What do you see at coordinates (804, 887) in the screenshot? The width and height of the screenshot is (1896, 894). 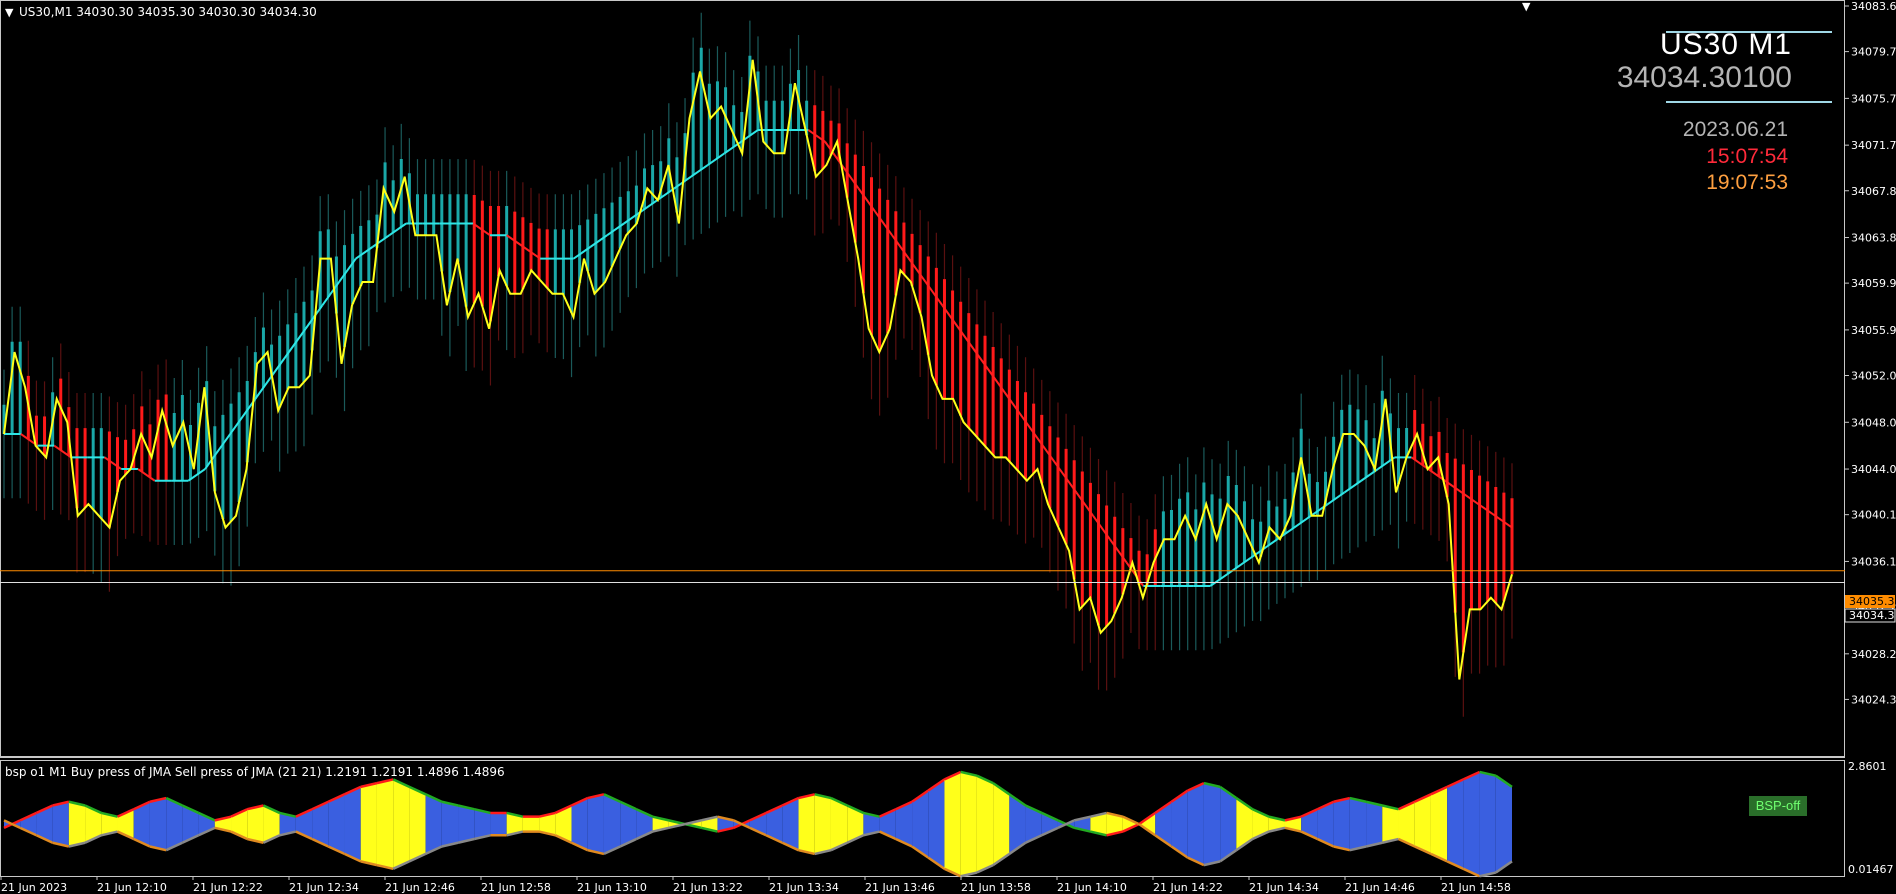 I see `x-tick-label: 21 Jun 13:34` at bounding box center [804, 887].